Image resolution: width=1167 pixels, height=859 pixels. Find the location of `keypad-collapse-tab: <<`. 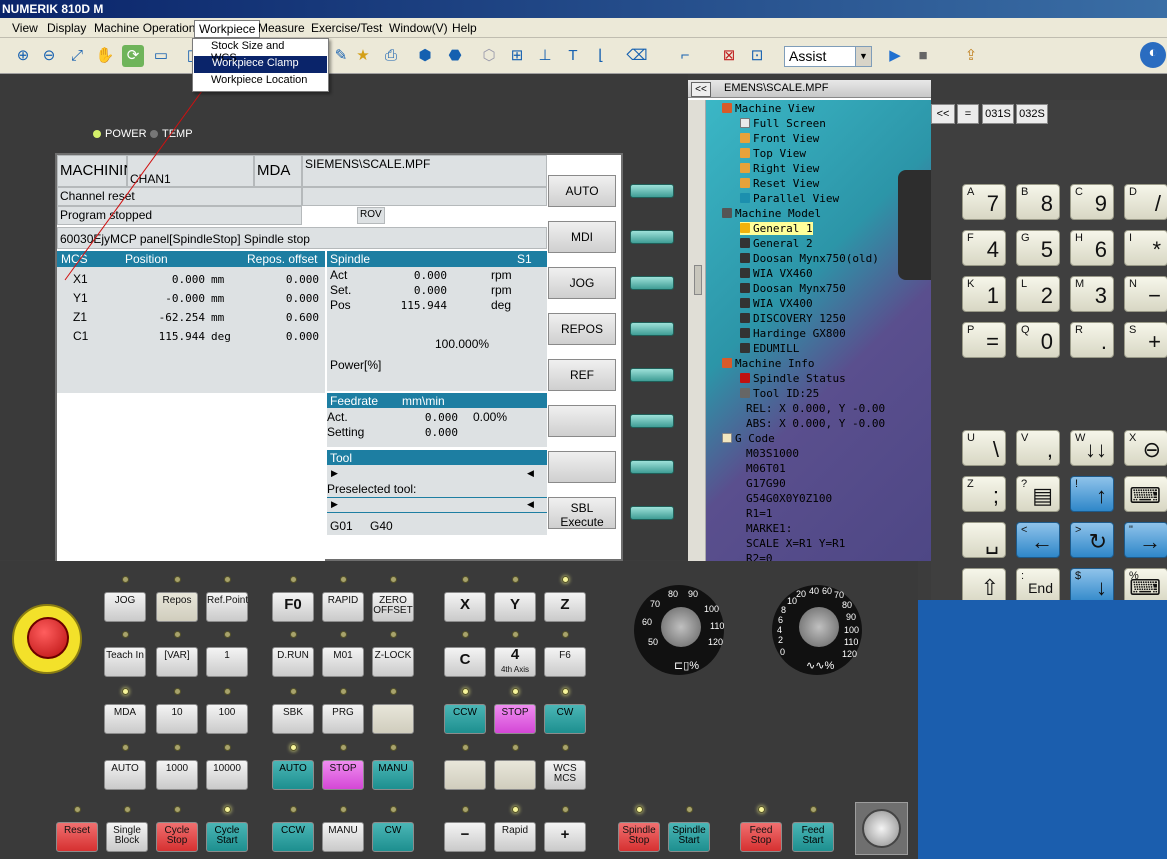

keypad-collapse-tab: << is located at coordinates (943, 114).